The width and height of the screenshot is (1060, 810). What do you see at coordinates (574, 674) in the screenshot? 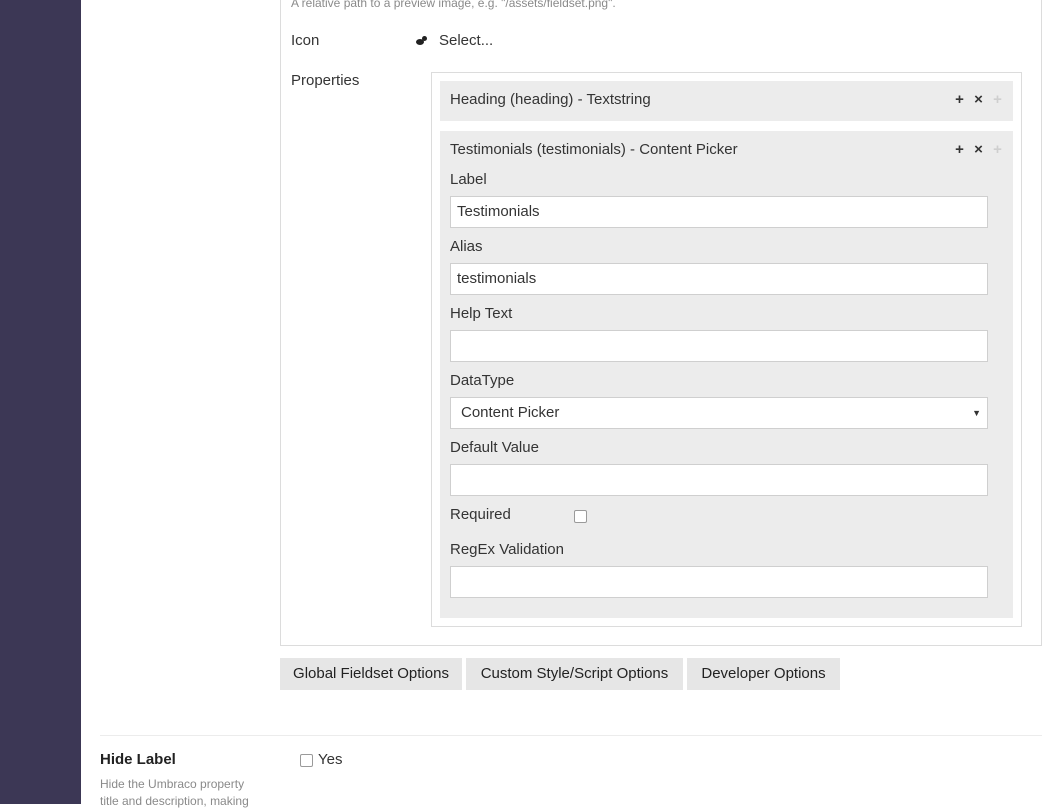
I see `tab-custom-style-script-options: Custom Style/Script Options` at bounding box center [574, 674].